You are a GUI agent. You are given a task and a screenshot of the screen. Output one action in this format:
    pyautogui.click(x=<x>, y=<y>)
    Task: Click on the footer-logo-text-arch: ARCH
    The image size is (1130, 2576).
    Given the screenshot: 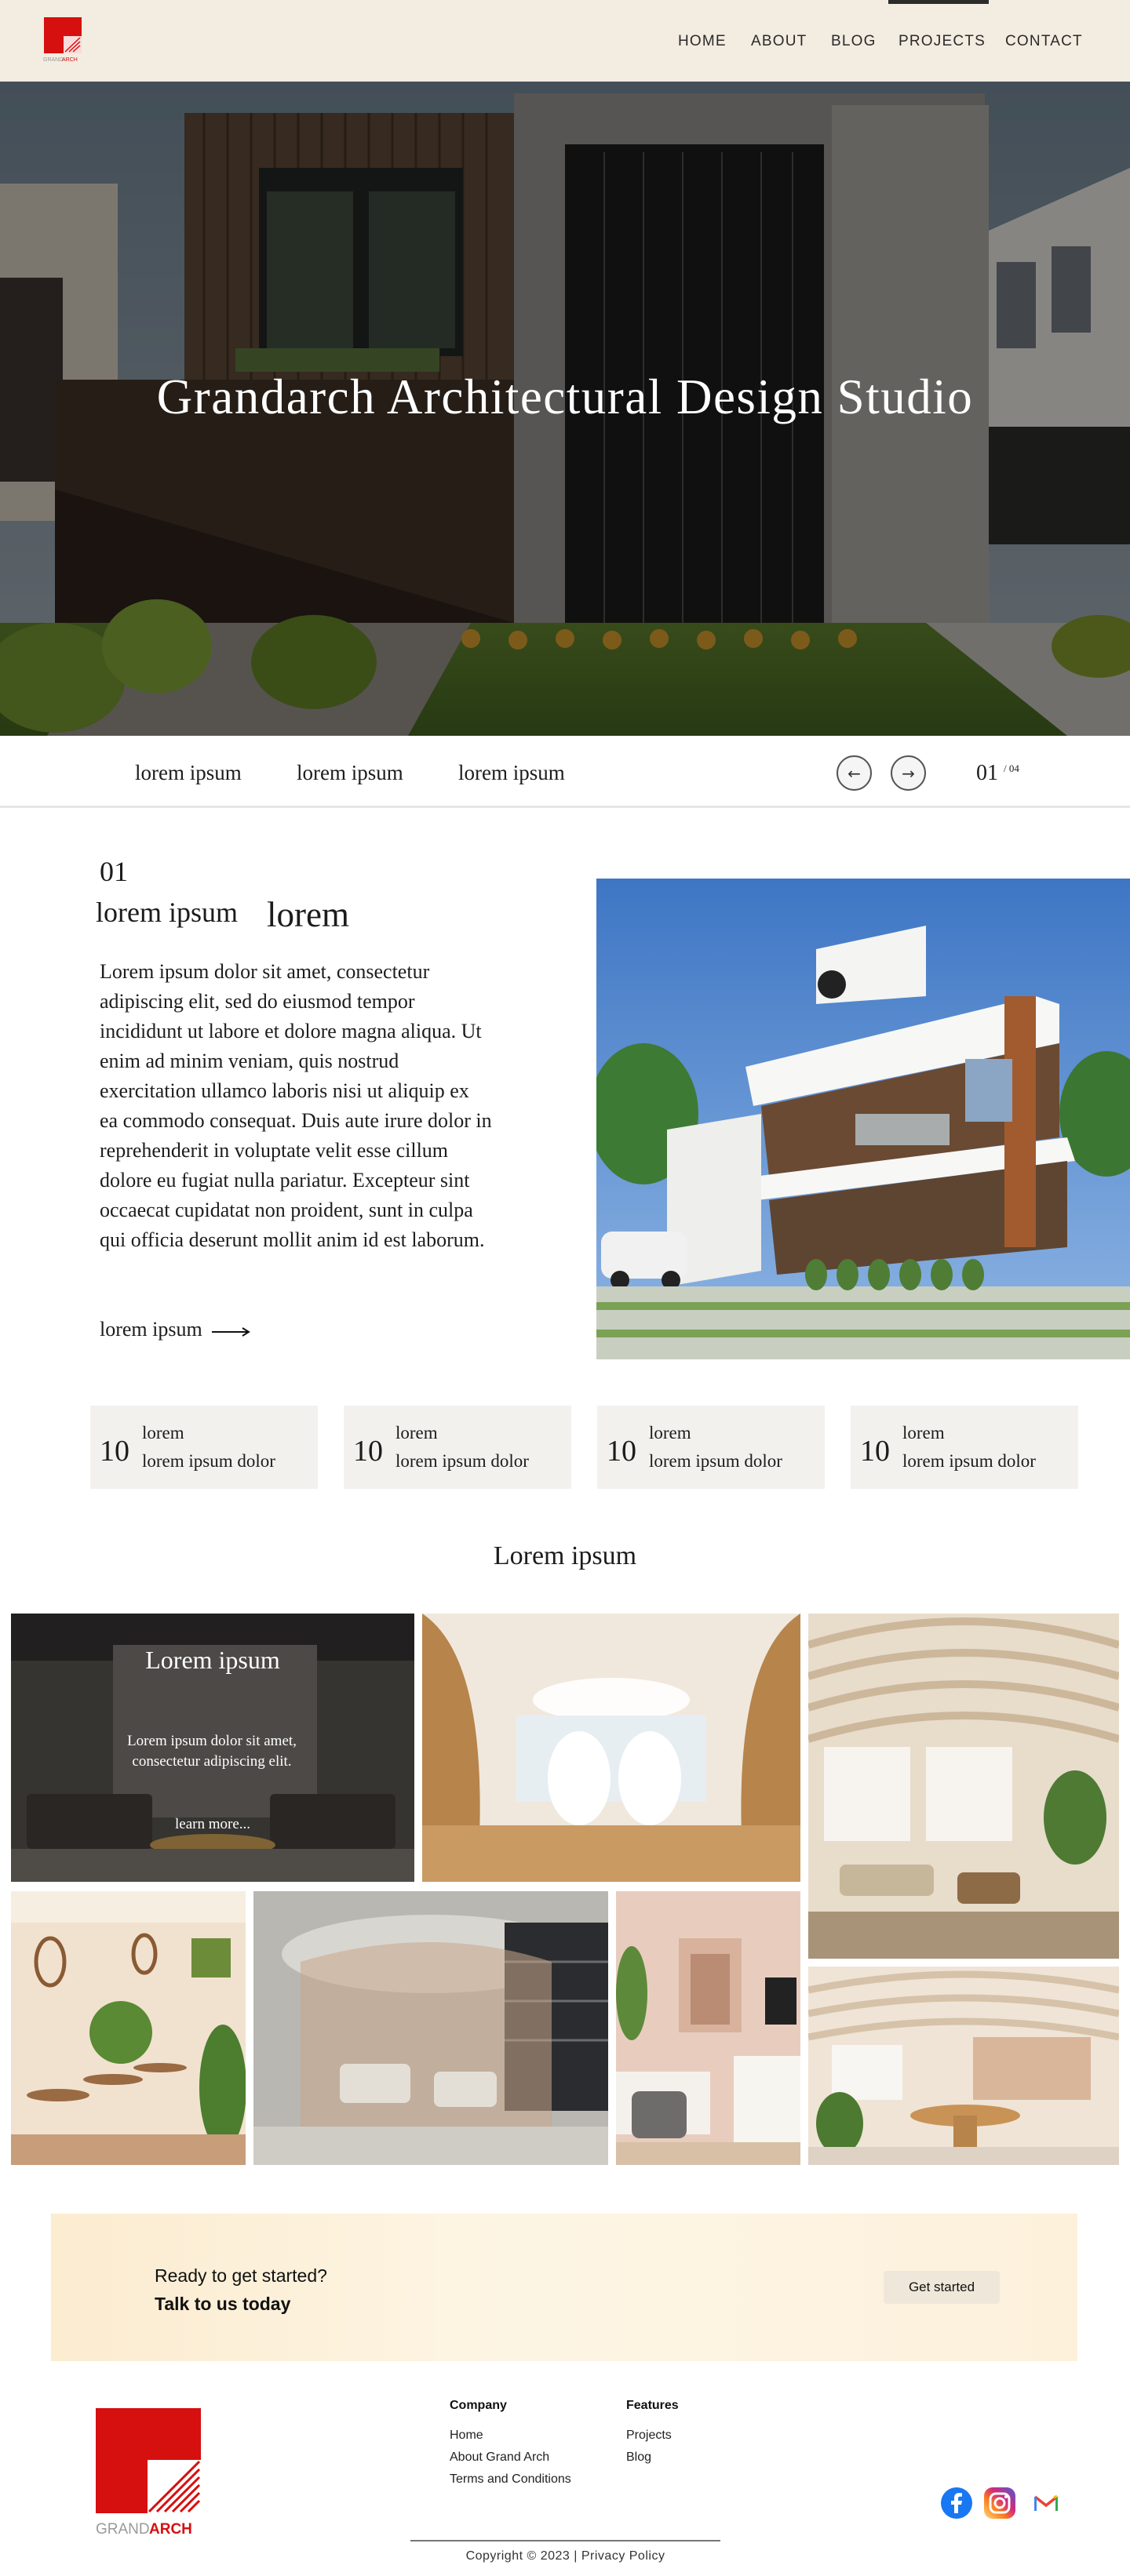 What is the action you would take?
    pyautogui.click(x=170, y=2529)
    